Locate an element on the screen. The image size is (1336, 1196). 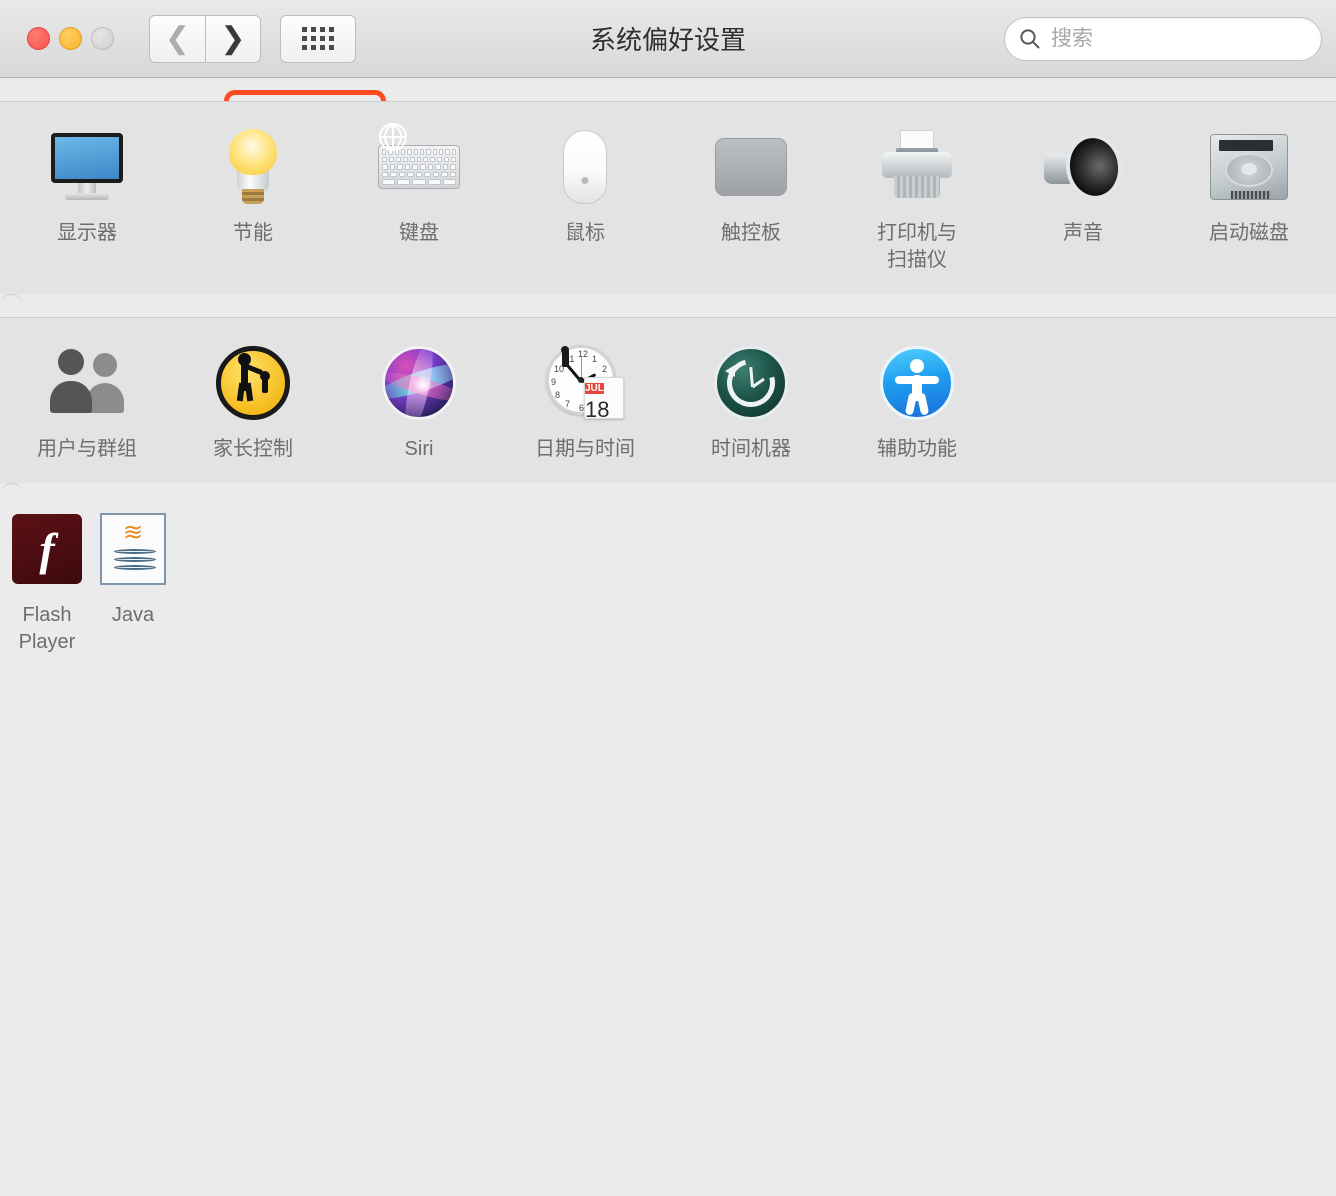
time-machine-icon is located at coordinates (751, 383).